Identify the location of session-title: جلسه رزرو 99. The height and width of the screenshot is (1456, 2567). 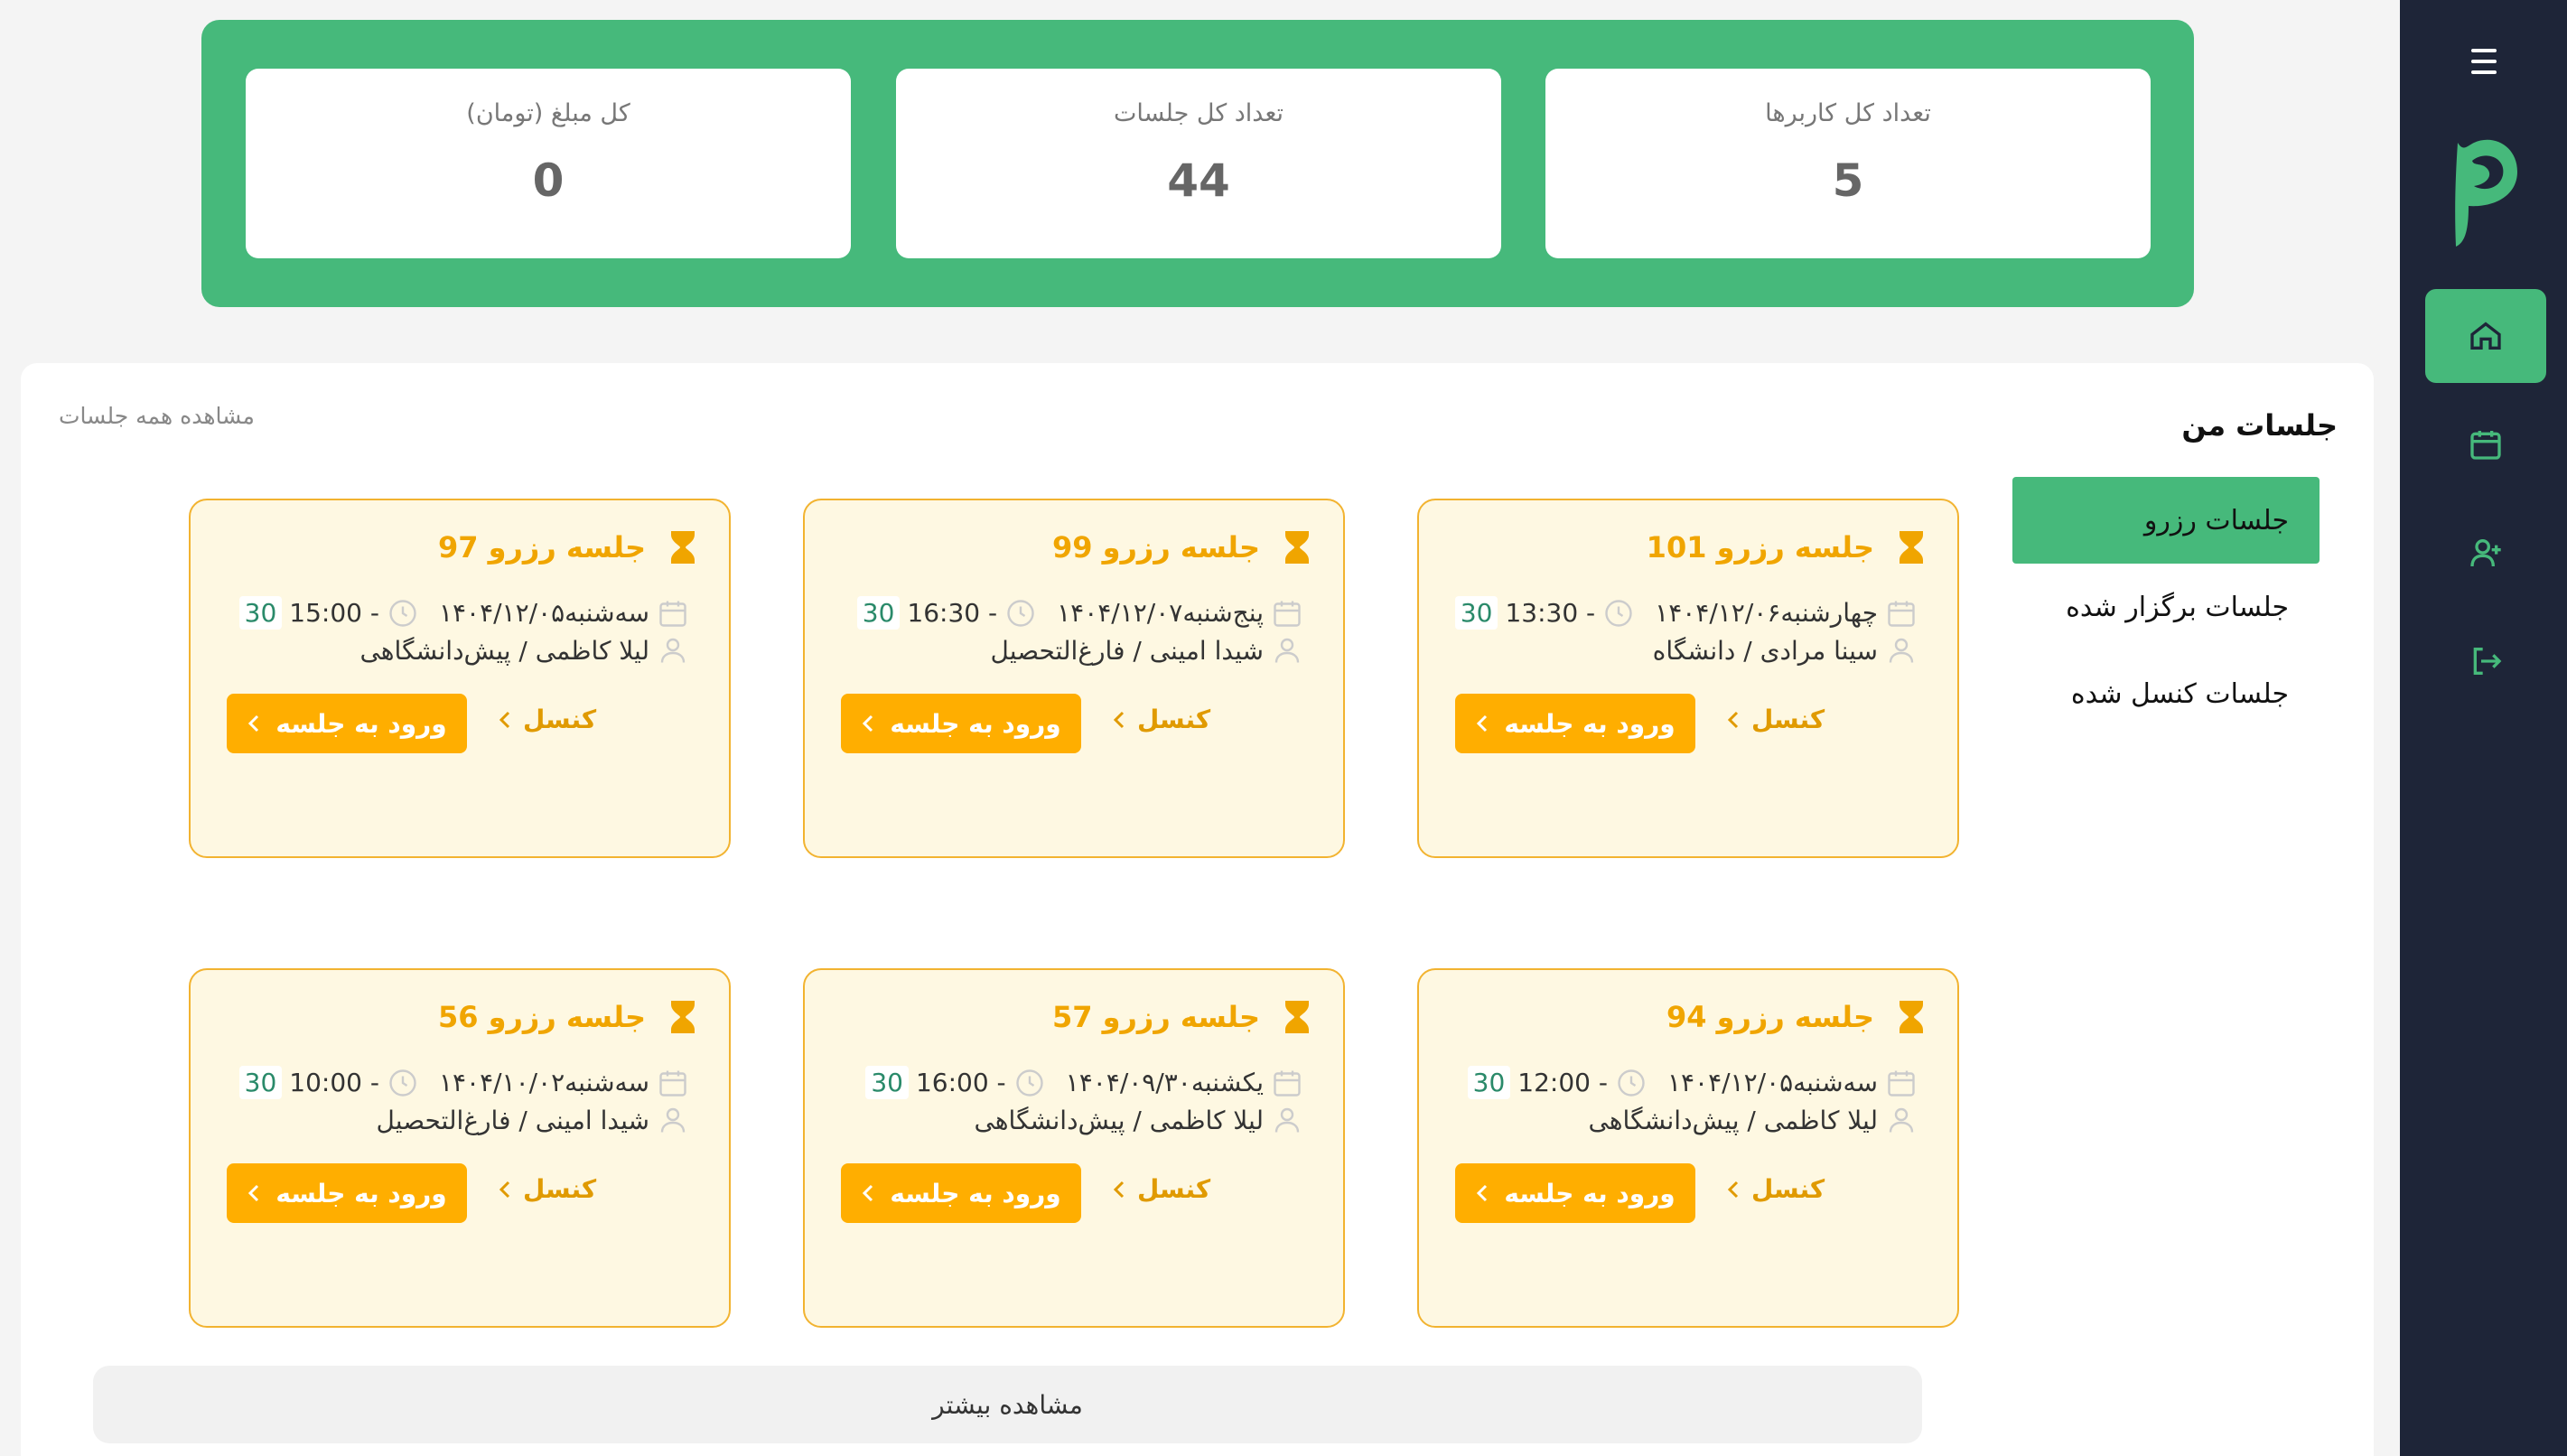
(1156, 547).